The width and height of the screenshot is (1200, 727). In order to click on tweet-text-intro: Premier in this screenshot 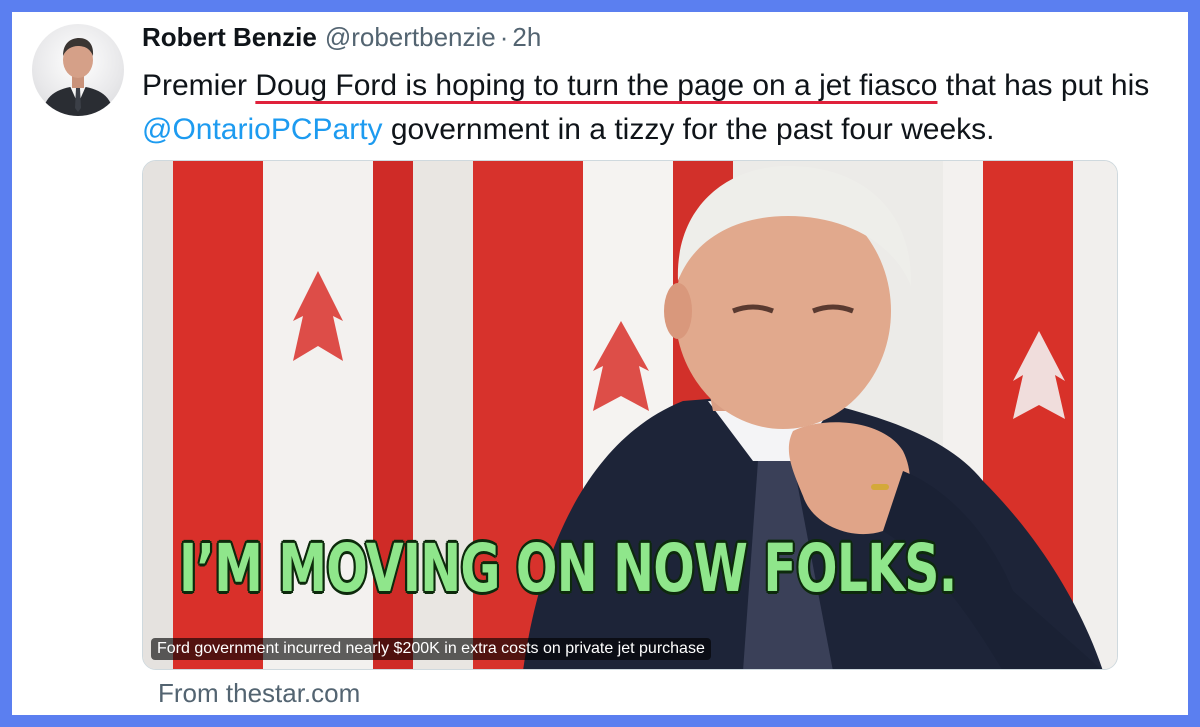, I will do `click(199, 85)`.